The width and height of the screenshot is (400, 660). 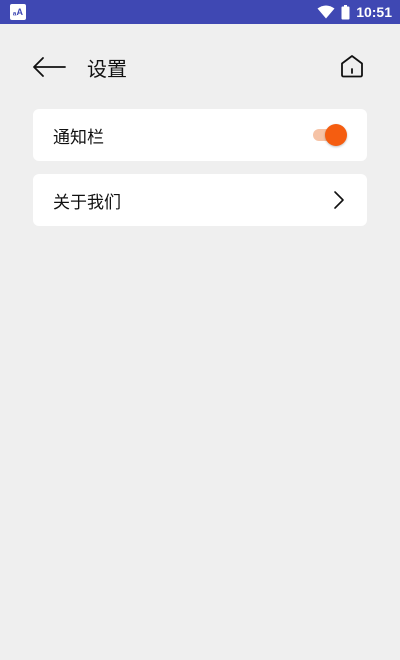 I want to click on arrow-left-icon, so click(x=49, y=67).